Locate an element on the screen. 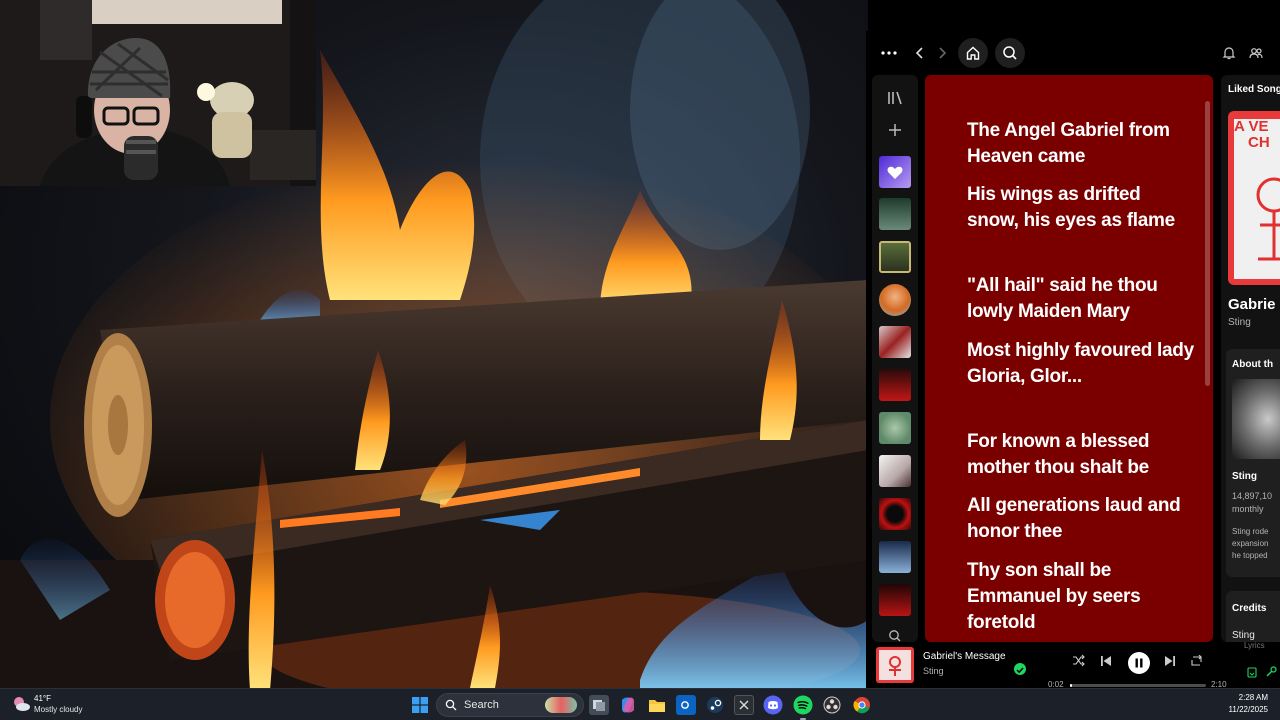 The height and width of the screenshot is (720, 1280). about-artist: Sting is located at coordinates (1244, 476).